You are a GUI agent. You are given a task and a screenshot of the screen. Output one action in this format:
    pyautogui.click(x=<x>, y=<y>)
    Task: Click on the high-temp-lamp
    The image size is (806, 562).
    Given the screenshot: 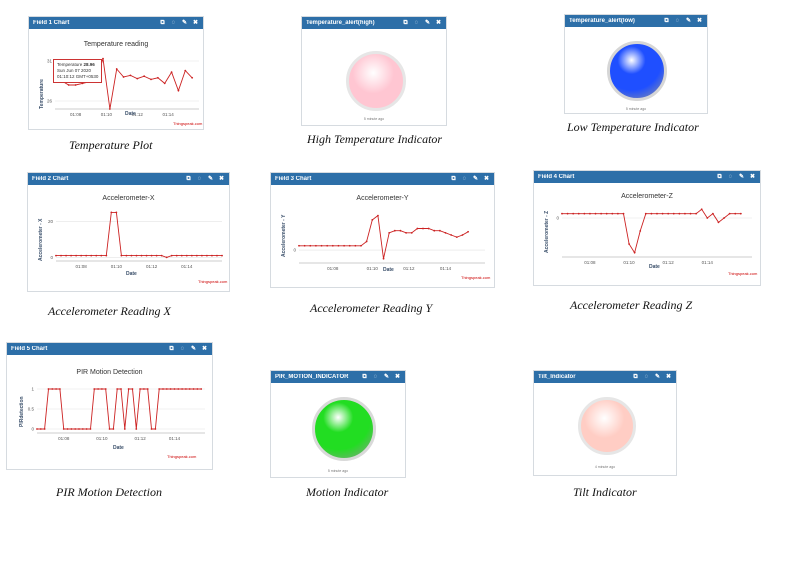 What is the action you would take?
    pyautogui.click(x=376, y=81)
    